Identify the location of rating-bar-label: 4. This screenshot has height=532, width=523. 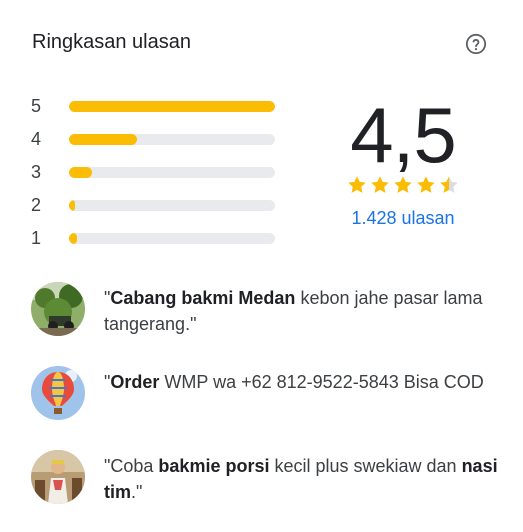
(36, 139).